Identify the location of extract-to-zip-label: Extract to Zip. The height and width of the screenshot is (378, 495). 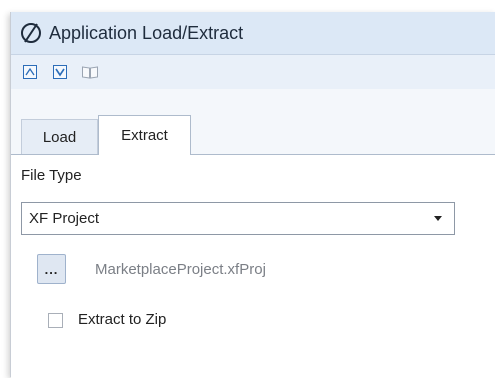
(122, 319).